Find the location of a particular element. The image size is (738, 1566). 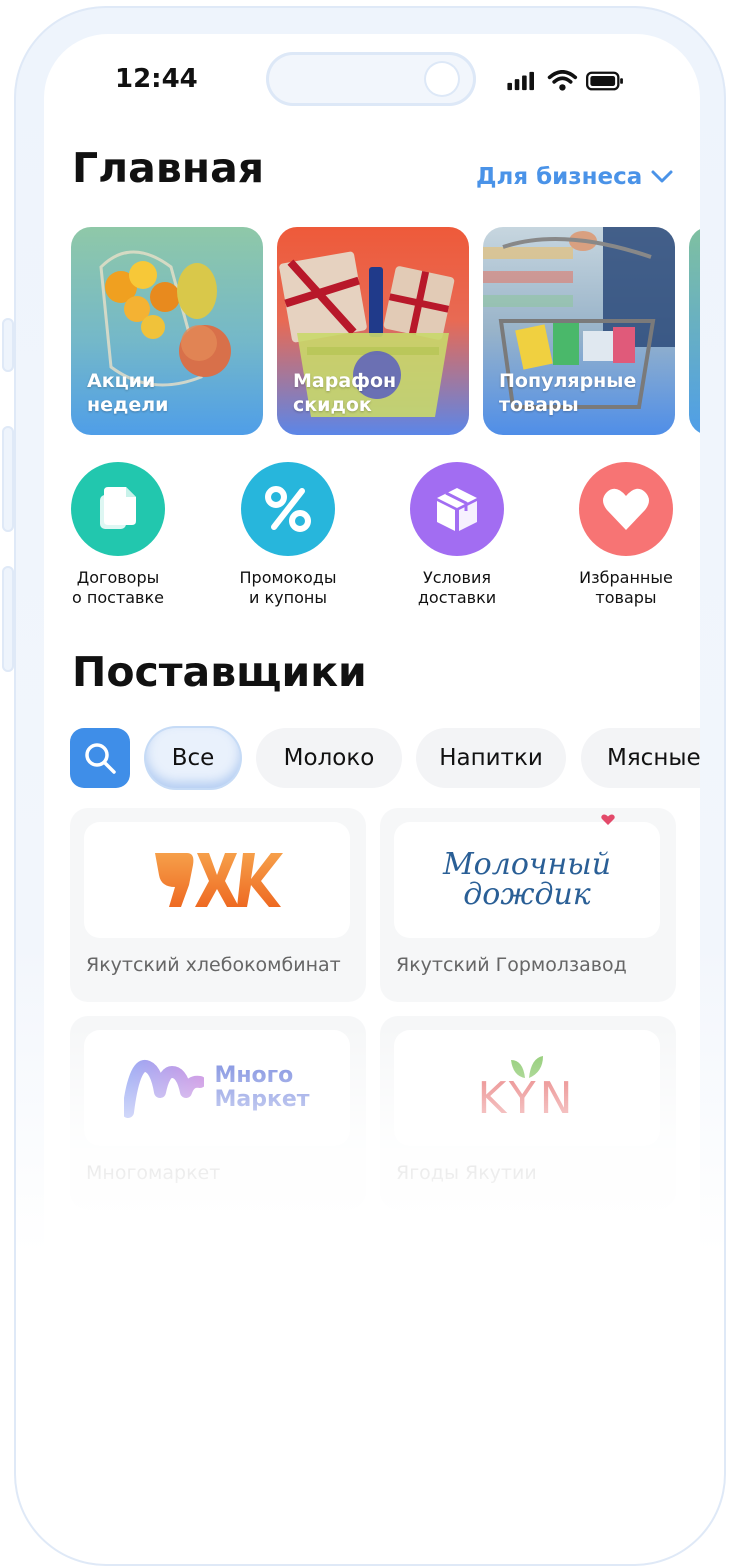

quick-action-label: Избранные товары is located at coordinates (626, 587).